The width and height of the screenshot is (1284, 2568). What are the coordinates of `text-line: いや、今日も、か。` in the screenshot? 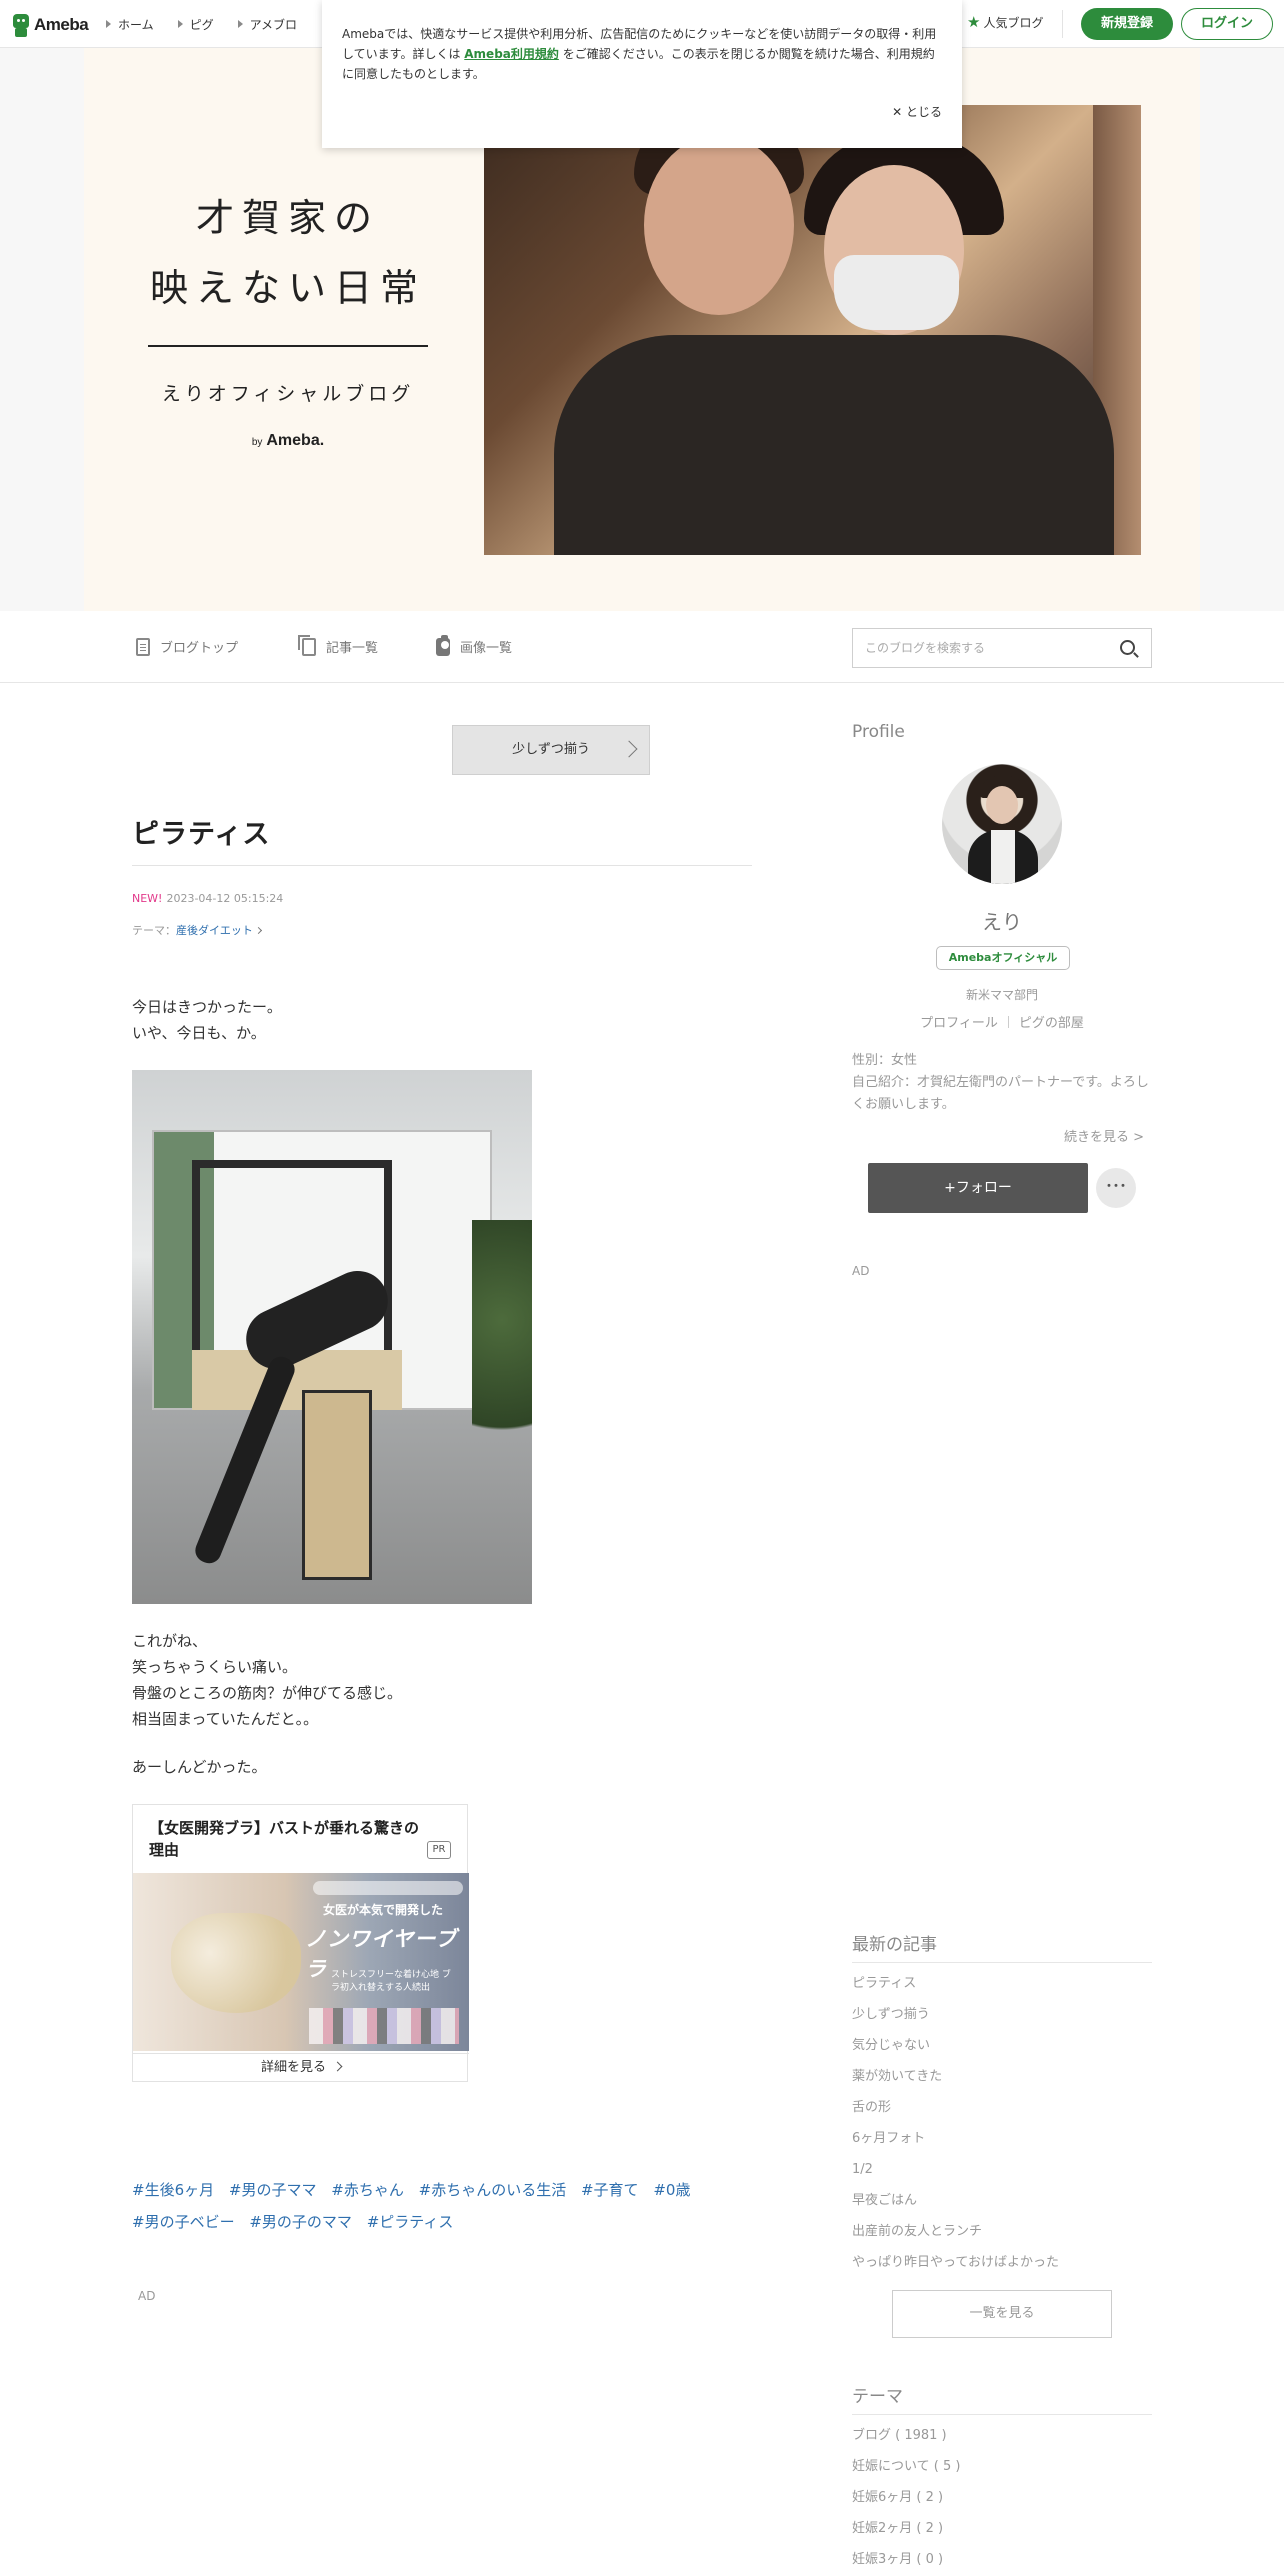 It's located at (199, 1033).